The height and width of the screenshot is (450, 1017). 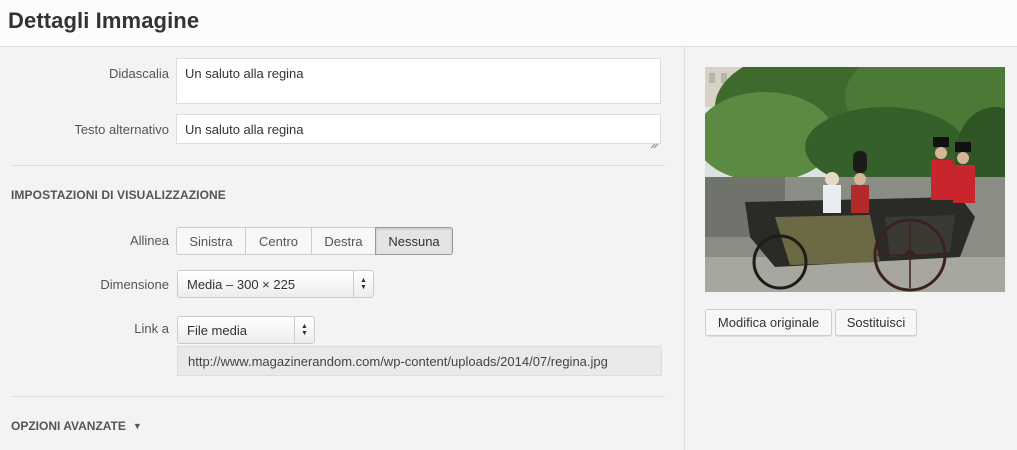 I want to click on caption-label: Didascalia, so click(x=139, y=73).